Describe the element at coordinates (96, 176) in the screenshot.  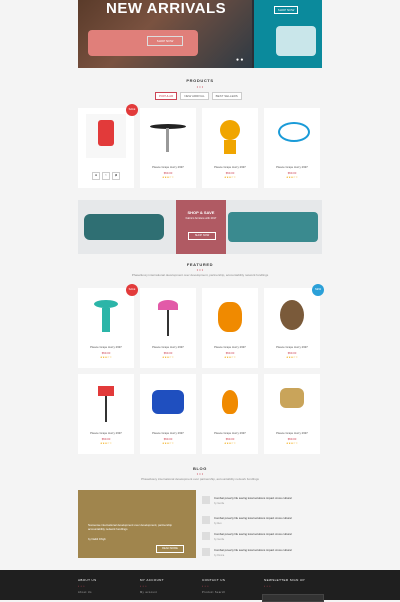
I see `cart-icon: ⊞` at that location.